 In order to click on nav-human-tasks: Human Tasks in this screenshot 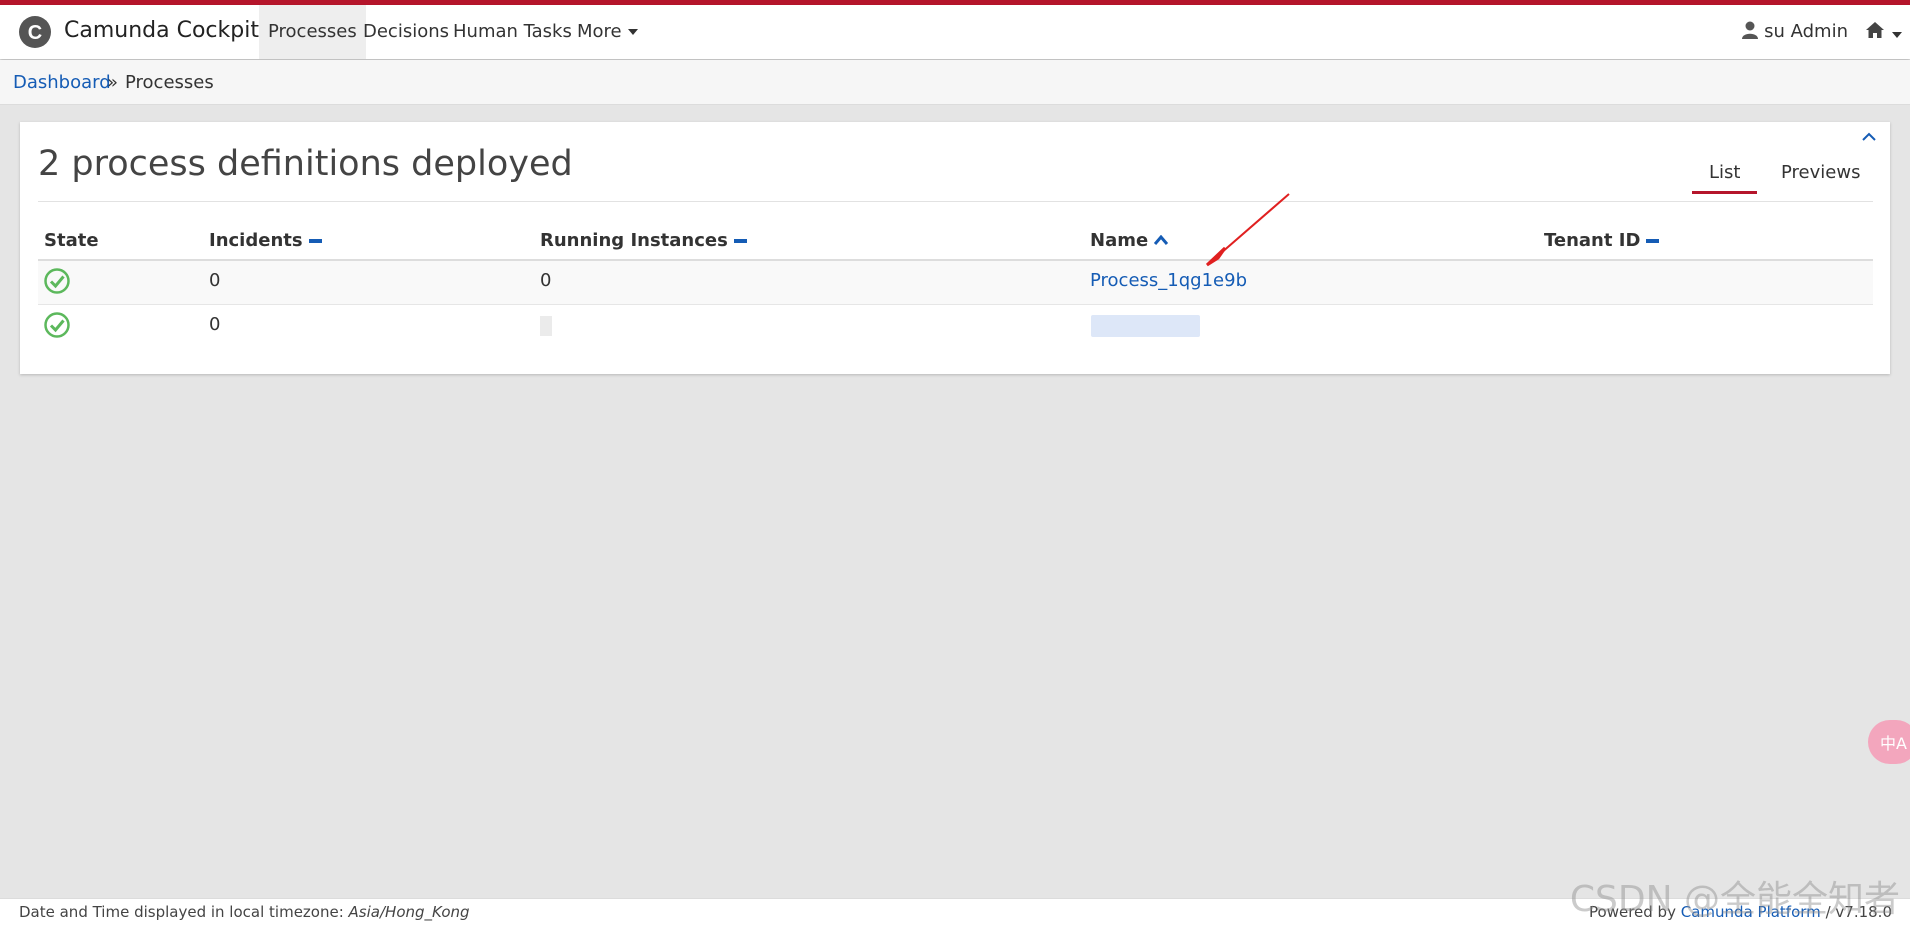, I will do `click(512, 32)`.